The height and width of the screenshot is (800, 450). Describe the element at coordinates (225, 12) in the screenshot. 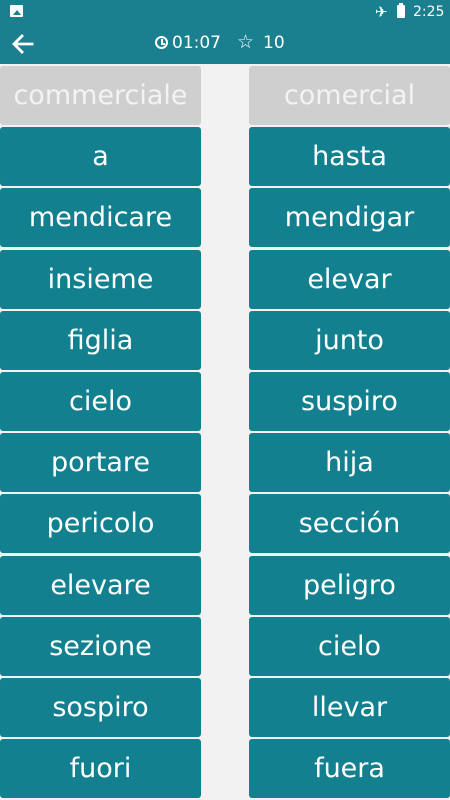

I see `status-bar: ✈ 2:25` at that location.